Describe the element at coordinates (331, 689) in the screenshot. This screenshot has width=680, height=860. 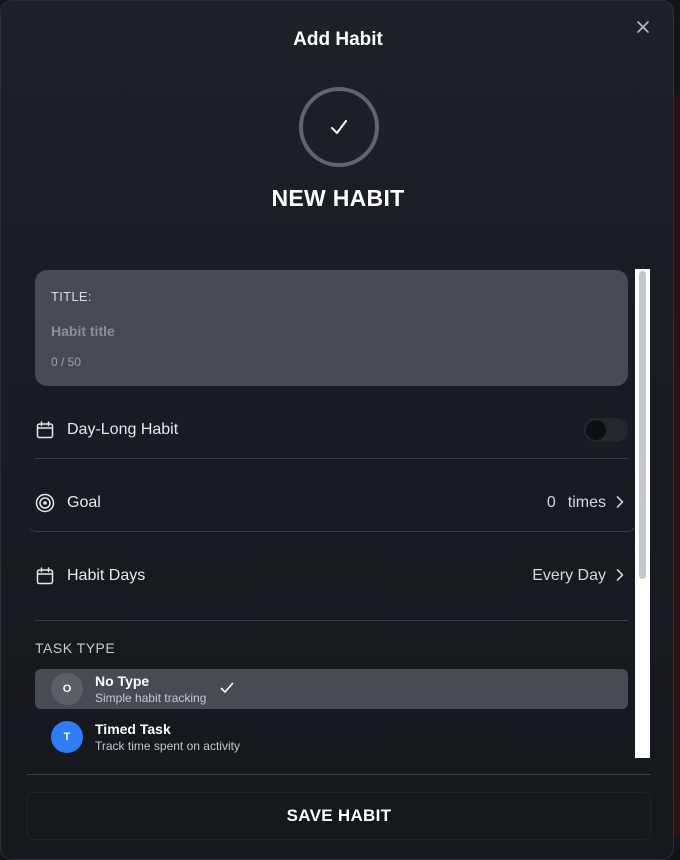
I see `task-type-option-no-type: O No Type Simple habit tracking` at that location.